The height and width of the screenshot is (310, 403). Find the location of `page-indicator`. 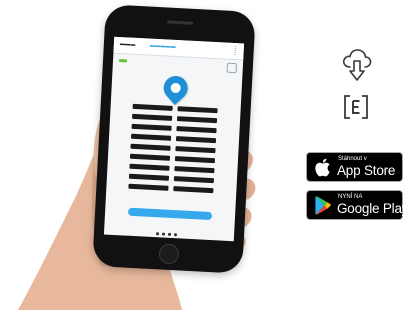

page-indicator is located at coordinates (168, 229).